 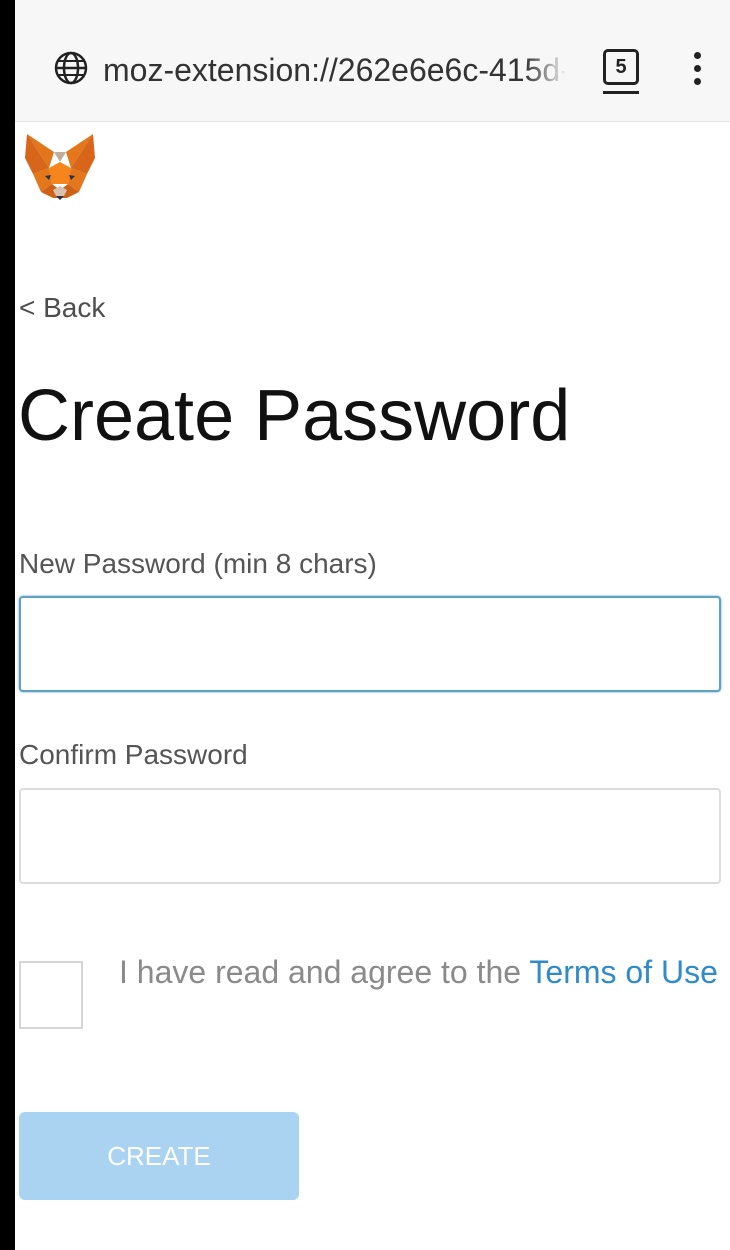 I want to click on page-title: Create Password, so click(x=294, y=416).